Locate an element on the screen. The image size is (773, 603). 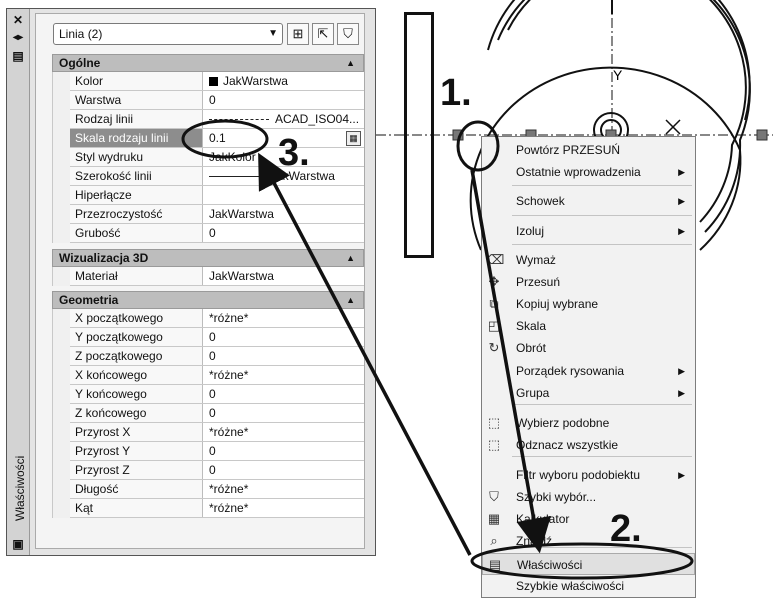
callout-number-1: 1. is located at coordinates (456, 93).